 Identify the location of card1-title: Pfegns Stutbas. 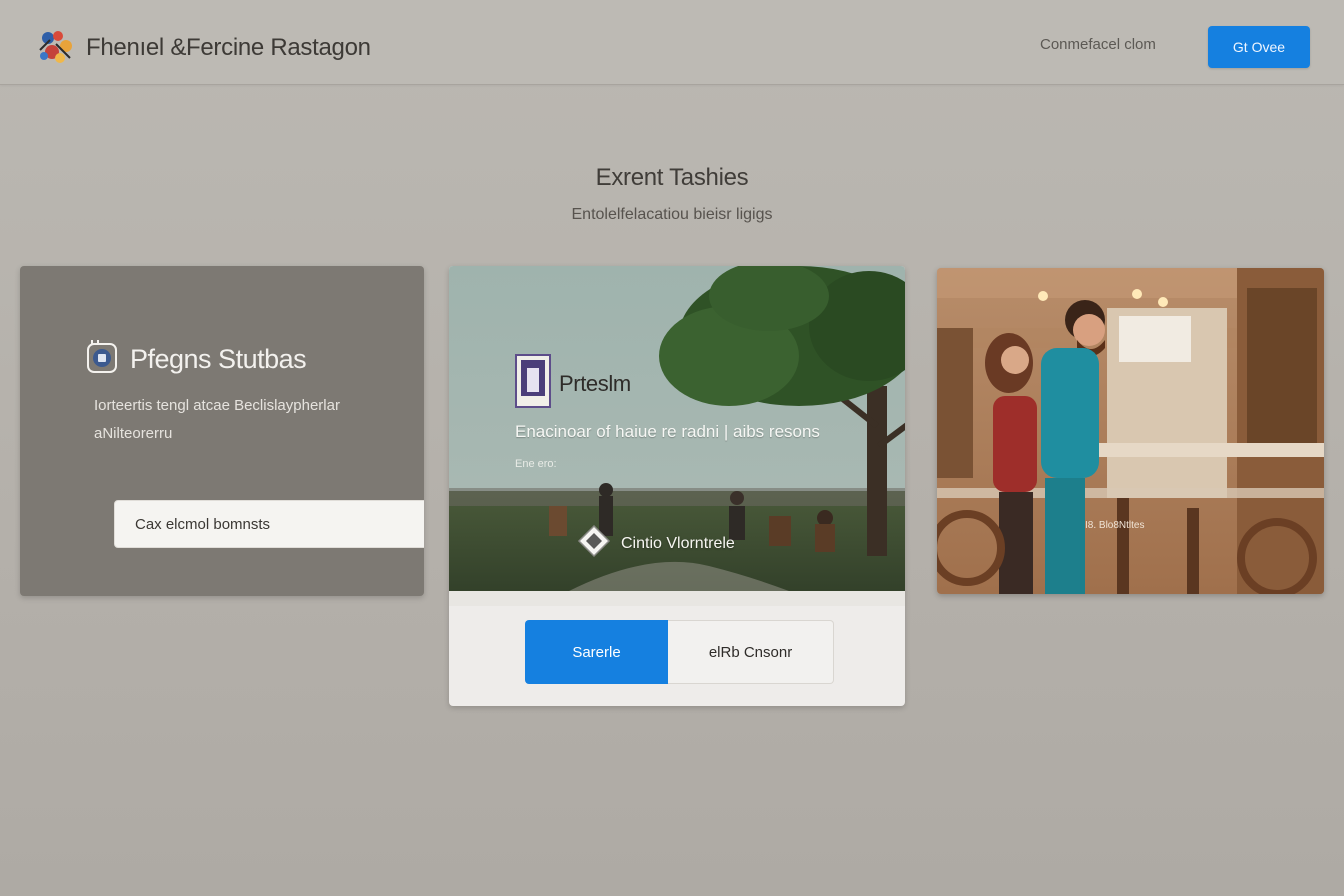
(218, 359).